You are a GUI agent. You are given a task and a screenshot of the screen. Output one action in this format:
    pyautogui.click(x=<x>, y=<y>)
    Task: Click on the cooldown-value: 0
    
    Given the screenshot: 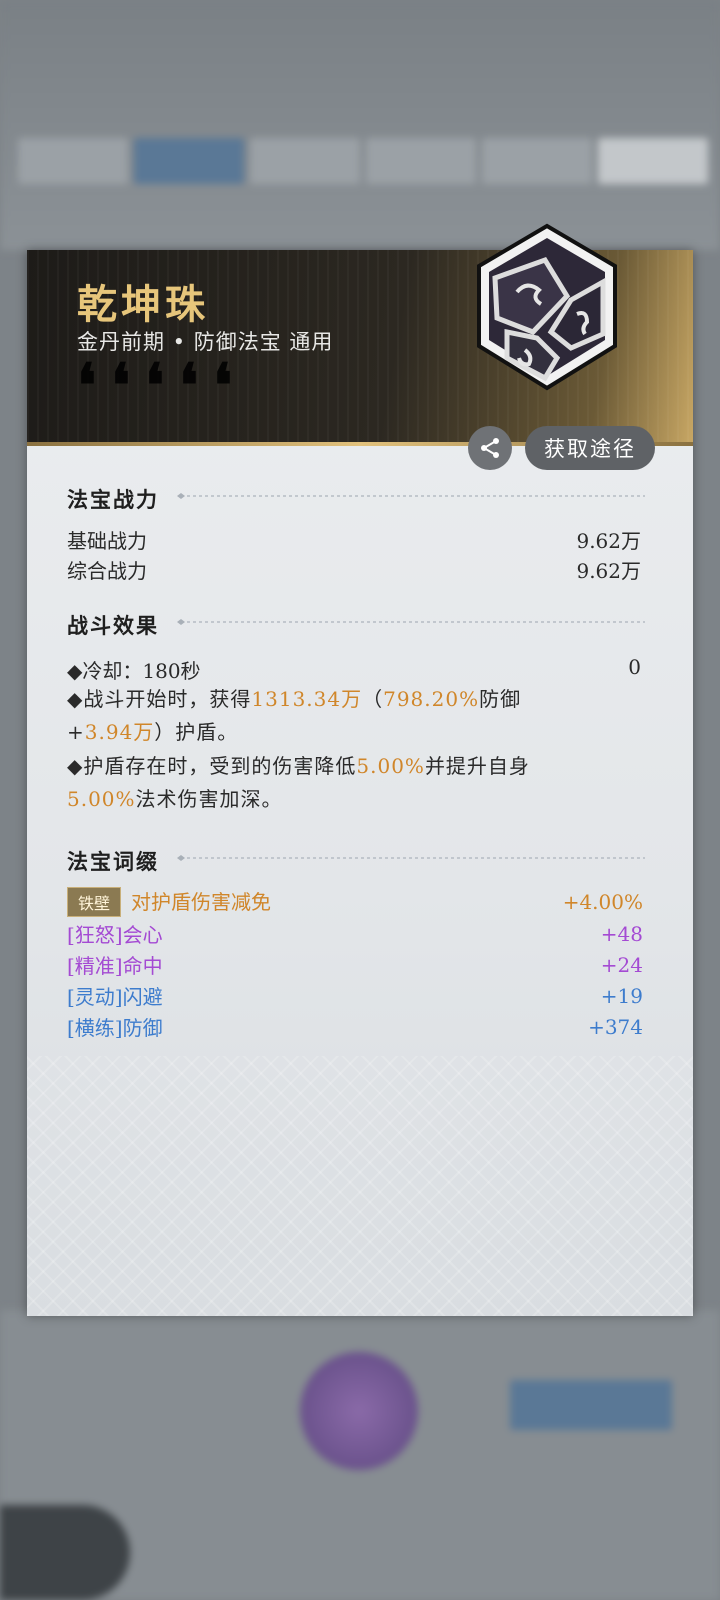 What is the action you would take?
    pyautogui.click(x=634, y=667)
    